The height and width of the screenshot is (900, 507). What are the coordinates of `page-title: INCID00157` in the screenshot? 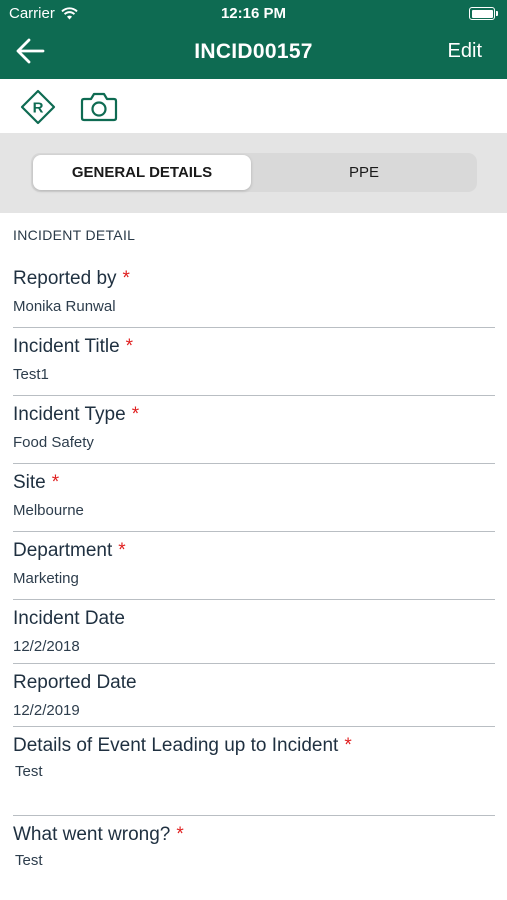 It's located at (253, 51).